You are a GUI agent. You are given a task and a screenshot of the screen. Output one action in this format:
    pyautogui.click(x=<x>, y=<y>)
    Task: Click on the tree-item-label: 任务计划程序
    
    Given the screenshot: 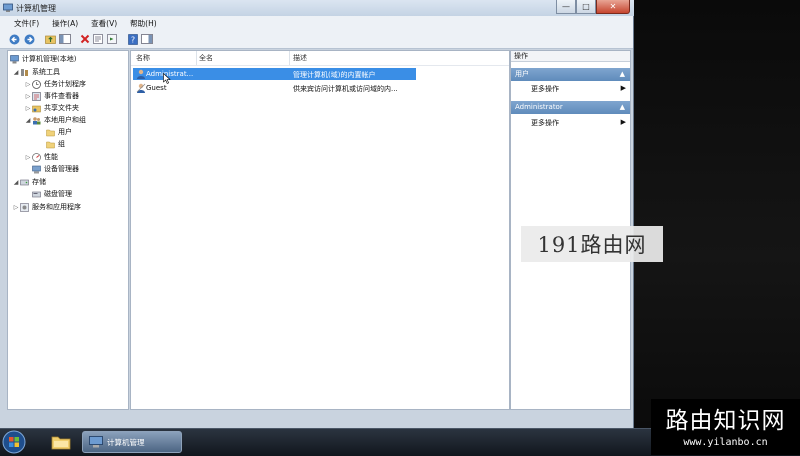 What is the action you would take?
    pyautogui.click(x=65, y=84)
    